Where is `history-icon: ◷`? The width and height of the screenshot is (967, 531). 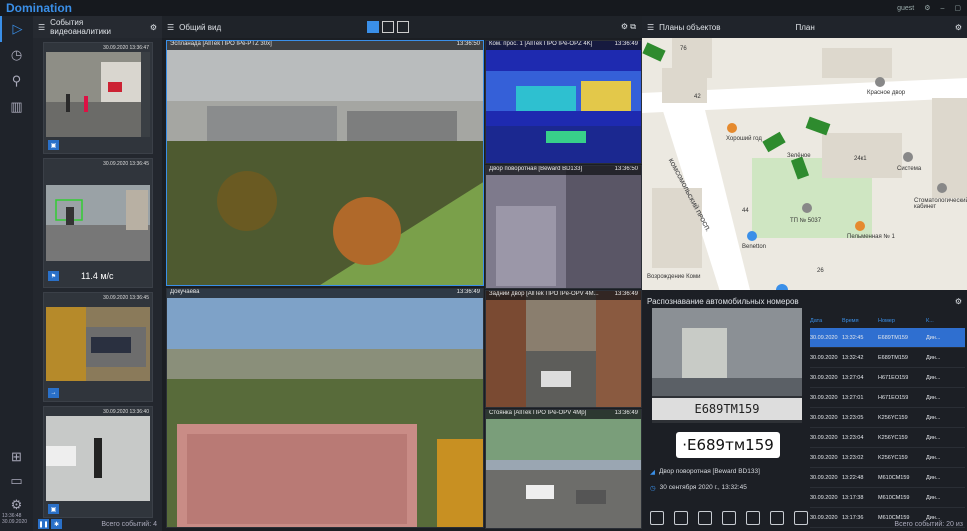 history-icon: ◷ is located at coordinates (16, 55).